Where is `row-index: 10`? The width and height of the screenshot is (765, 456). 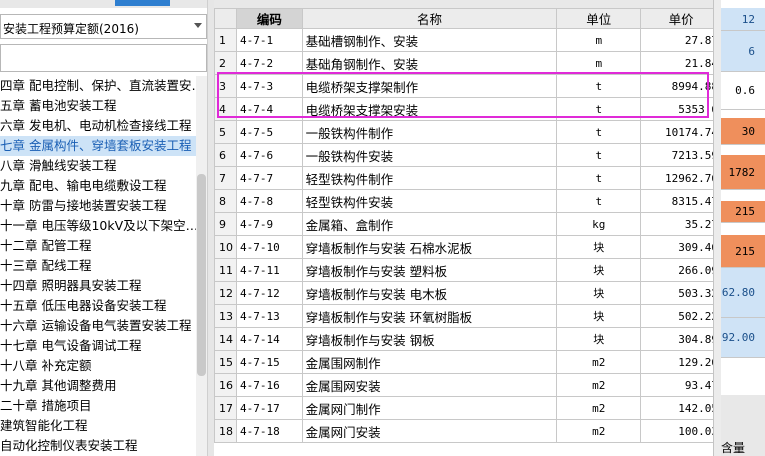
row-index: 10 is located at coordinates (225, 247).